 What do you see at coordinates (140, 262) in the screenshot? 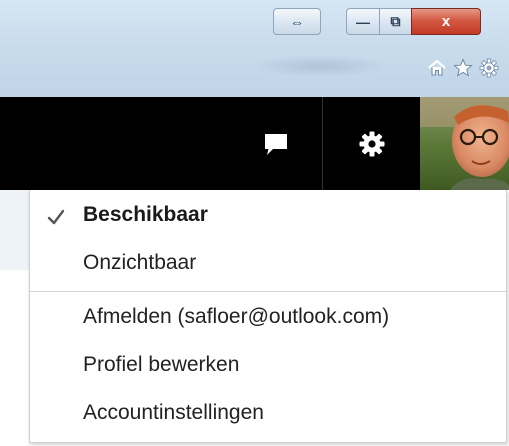
I see `menu-item-label: Onzichtbaar` at bounding box center [140, 262].